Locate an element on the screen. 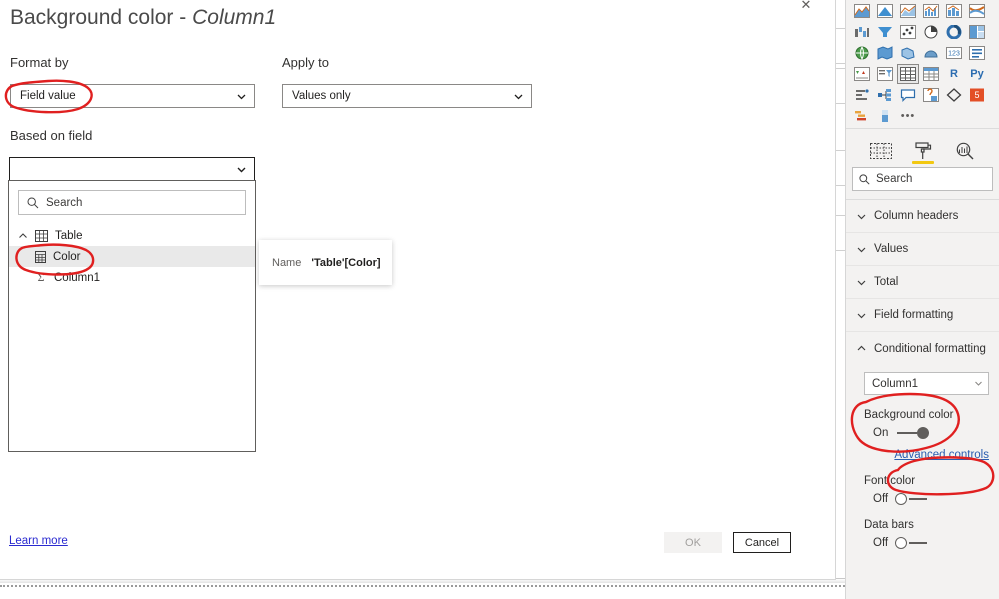  filled-map-icon is located at coordinates (885, 53).